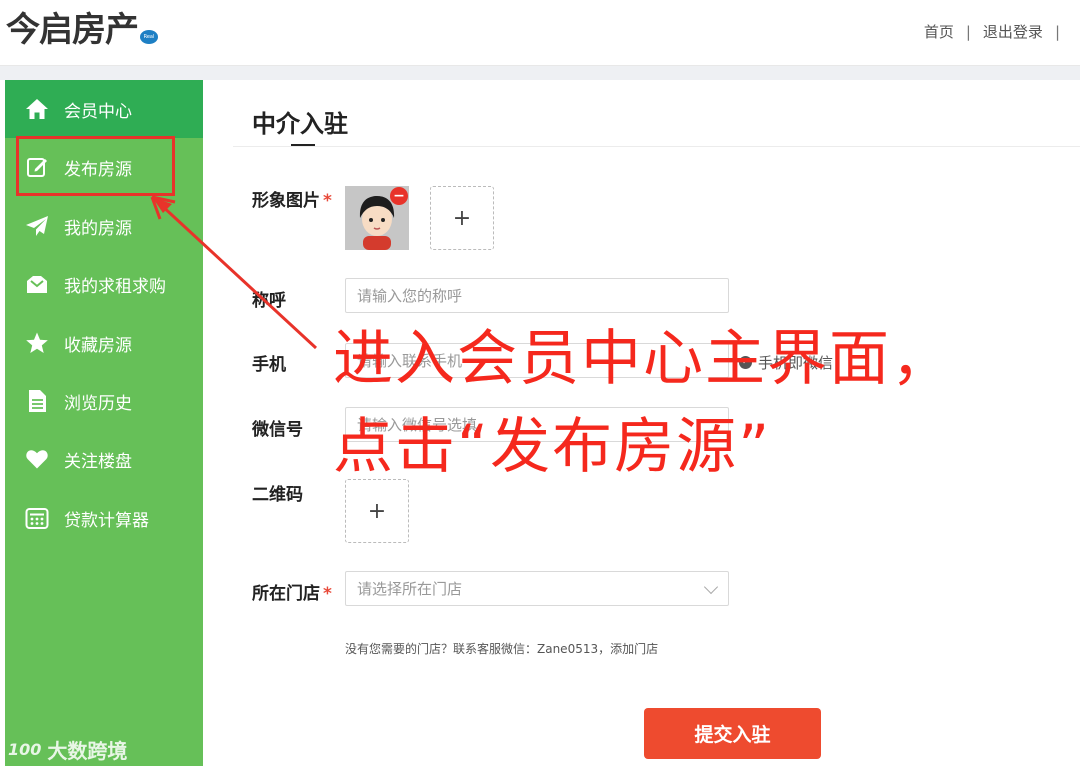  I want to click on sidebar-item-history: 浏览历史, so click(104, 401).